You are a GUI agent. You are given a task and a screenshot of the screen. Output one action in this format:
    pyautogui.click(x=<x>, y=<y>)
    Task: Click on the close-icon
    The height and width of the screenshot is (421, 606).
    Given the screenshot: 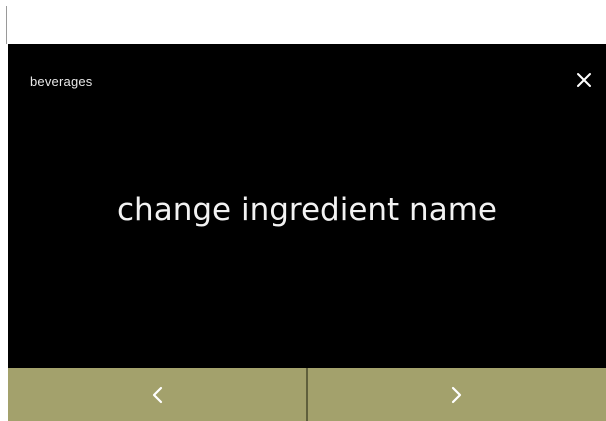 What is the action you would take?
    pyautogui.click(x=584, y=80)
    